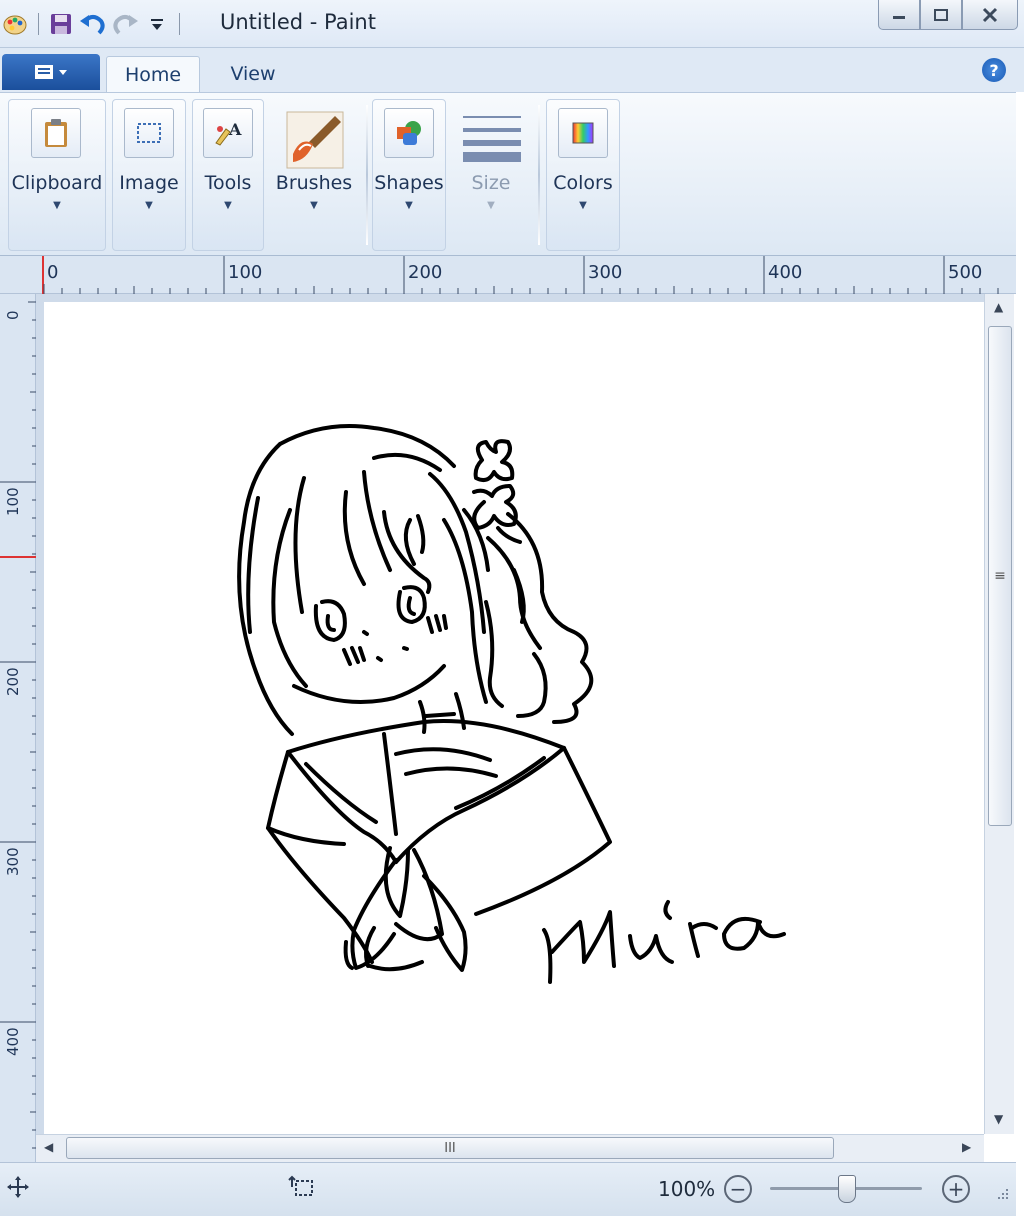 The width and height of the screenshot is (1024, 1222). I want to click on tab-home: Home, so click(153, 74).